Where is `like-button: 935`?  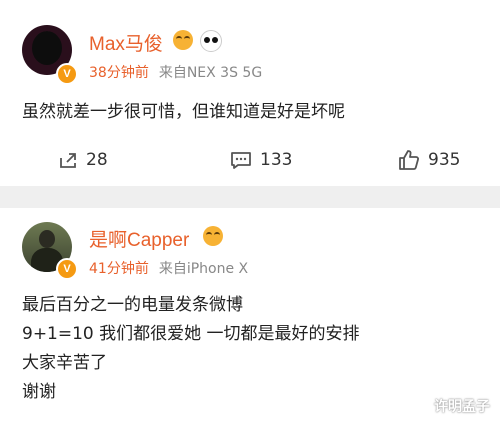 like-button: 935 is located at coordinates (429, 160).